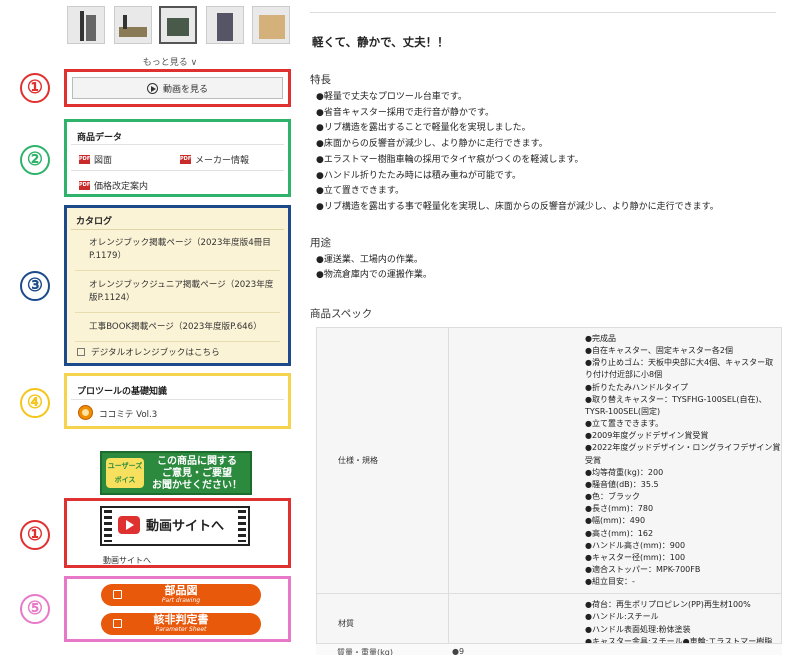  What do you see at coordinates (374, 275) in the screenshot?
I see `usage-item: ●物流倉庫内での運搬作業。` at bounding box center [374, 275].